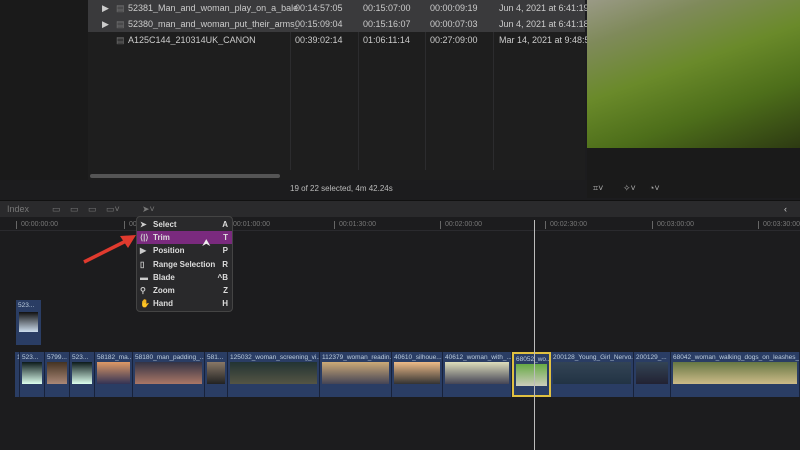  Describe the element at coordinates (629, 188) in the screenshot. I see `enhance-icon: ✧˅` at that location.